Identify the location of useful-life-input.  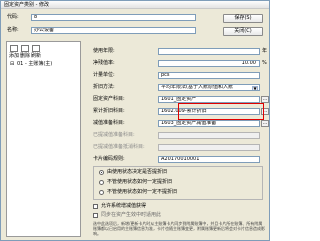
(209, 51).